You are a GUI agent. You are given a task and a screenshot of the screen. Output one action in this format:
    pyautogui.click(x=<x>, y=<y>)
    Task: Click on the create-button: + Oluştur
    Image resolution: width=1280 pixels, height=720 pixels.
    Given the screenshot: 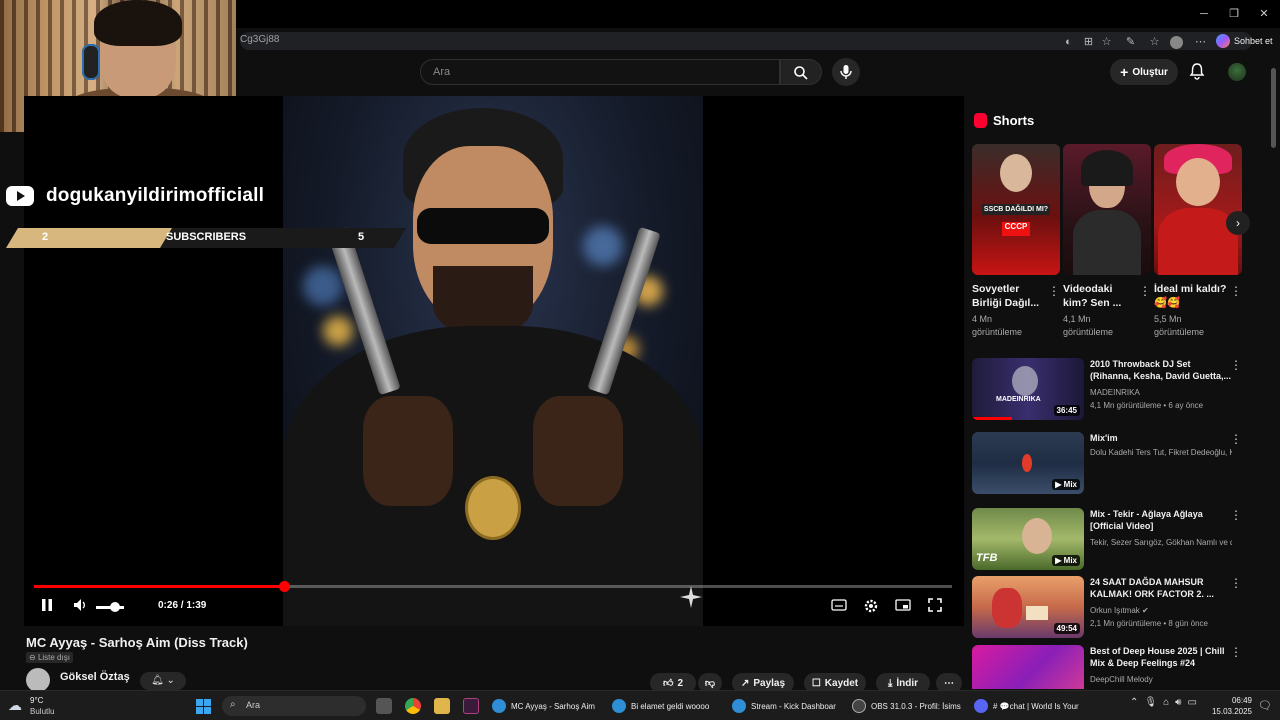 What is the action you would take?
    pyautogui.click(x=1144, y=72)
    